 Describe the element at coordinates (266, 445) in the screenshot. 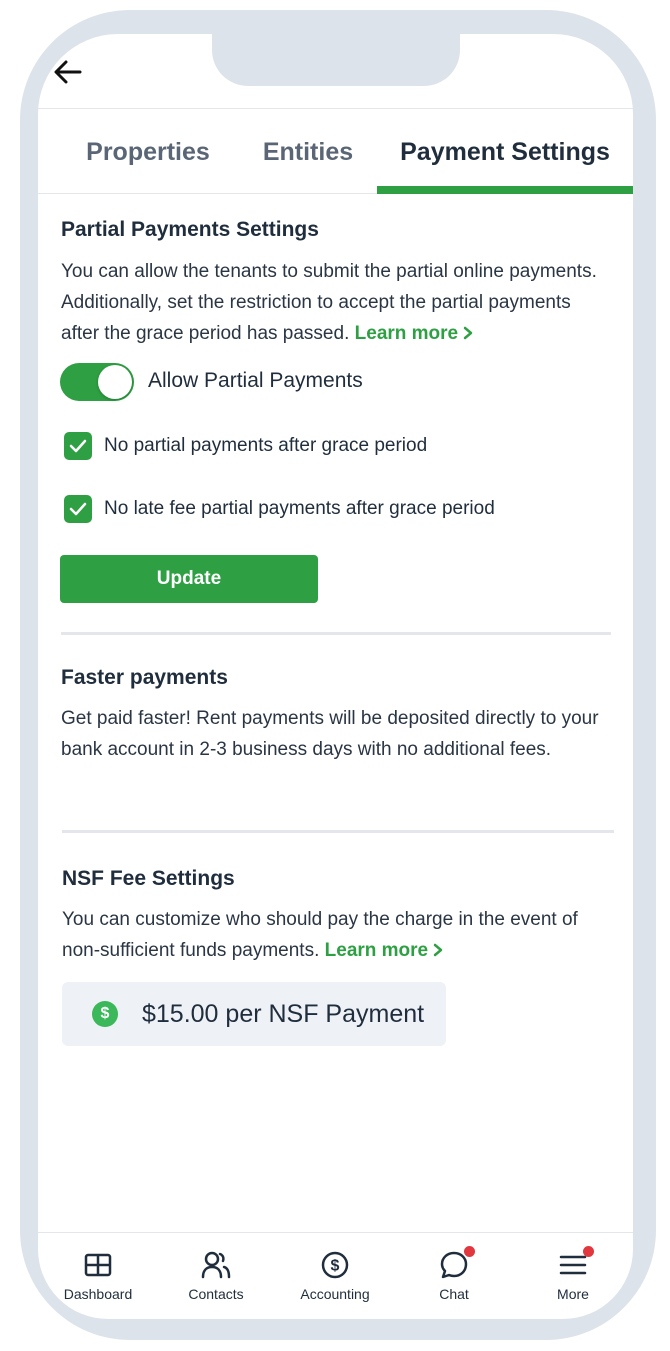

I see `no-partial-after-grace-label: No partial payments after grace period` at that location.